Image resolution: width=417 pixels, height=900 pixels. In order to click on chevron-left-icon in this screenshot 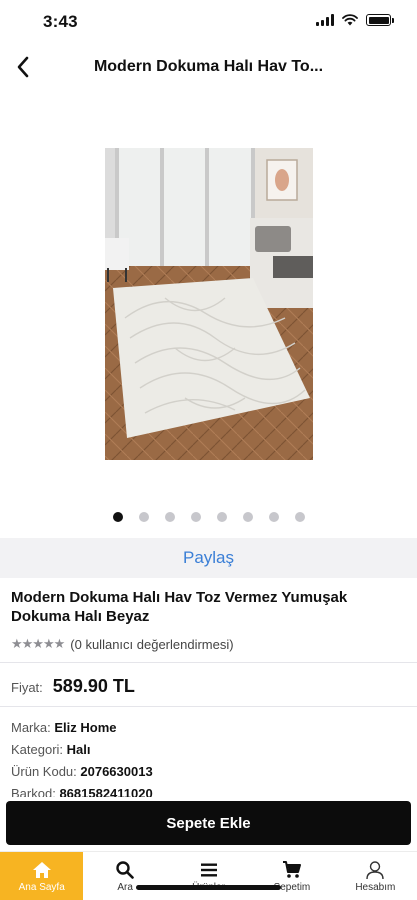, I will do `click(23, 67)`.